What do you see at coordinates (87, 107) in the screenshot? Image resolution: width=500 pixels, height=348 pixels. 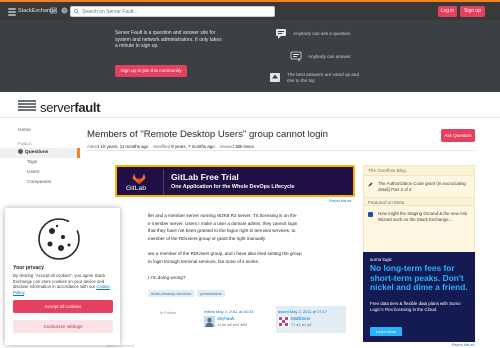 I see `site-name-bold: fault` at bounding box center [87, 107].